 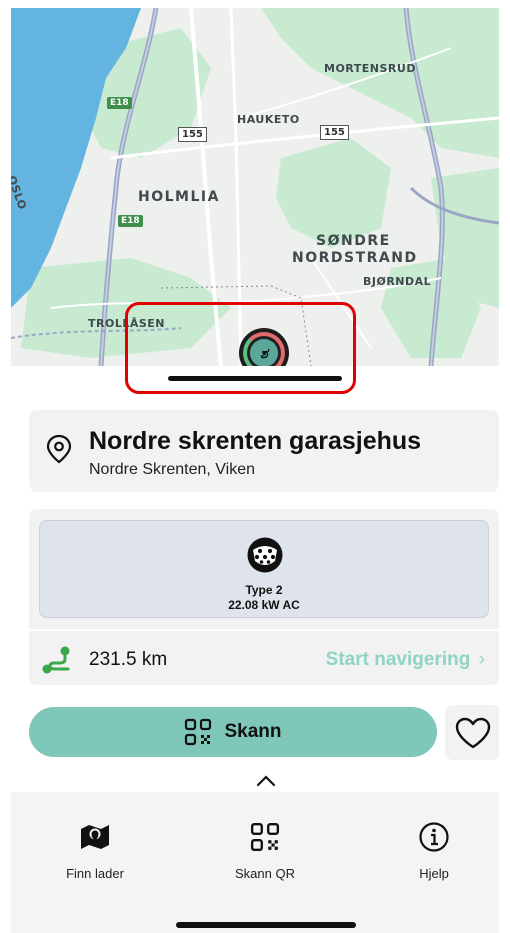 I want to click on heart-icon, so click(x=473, y=732).